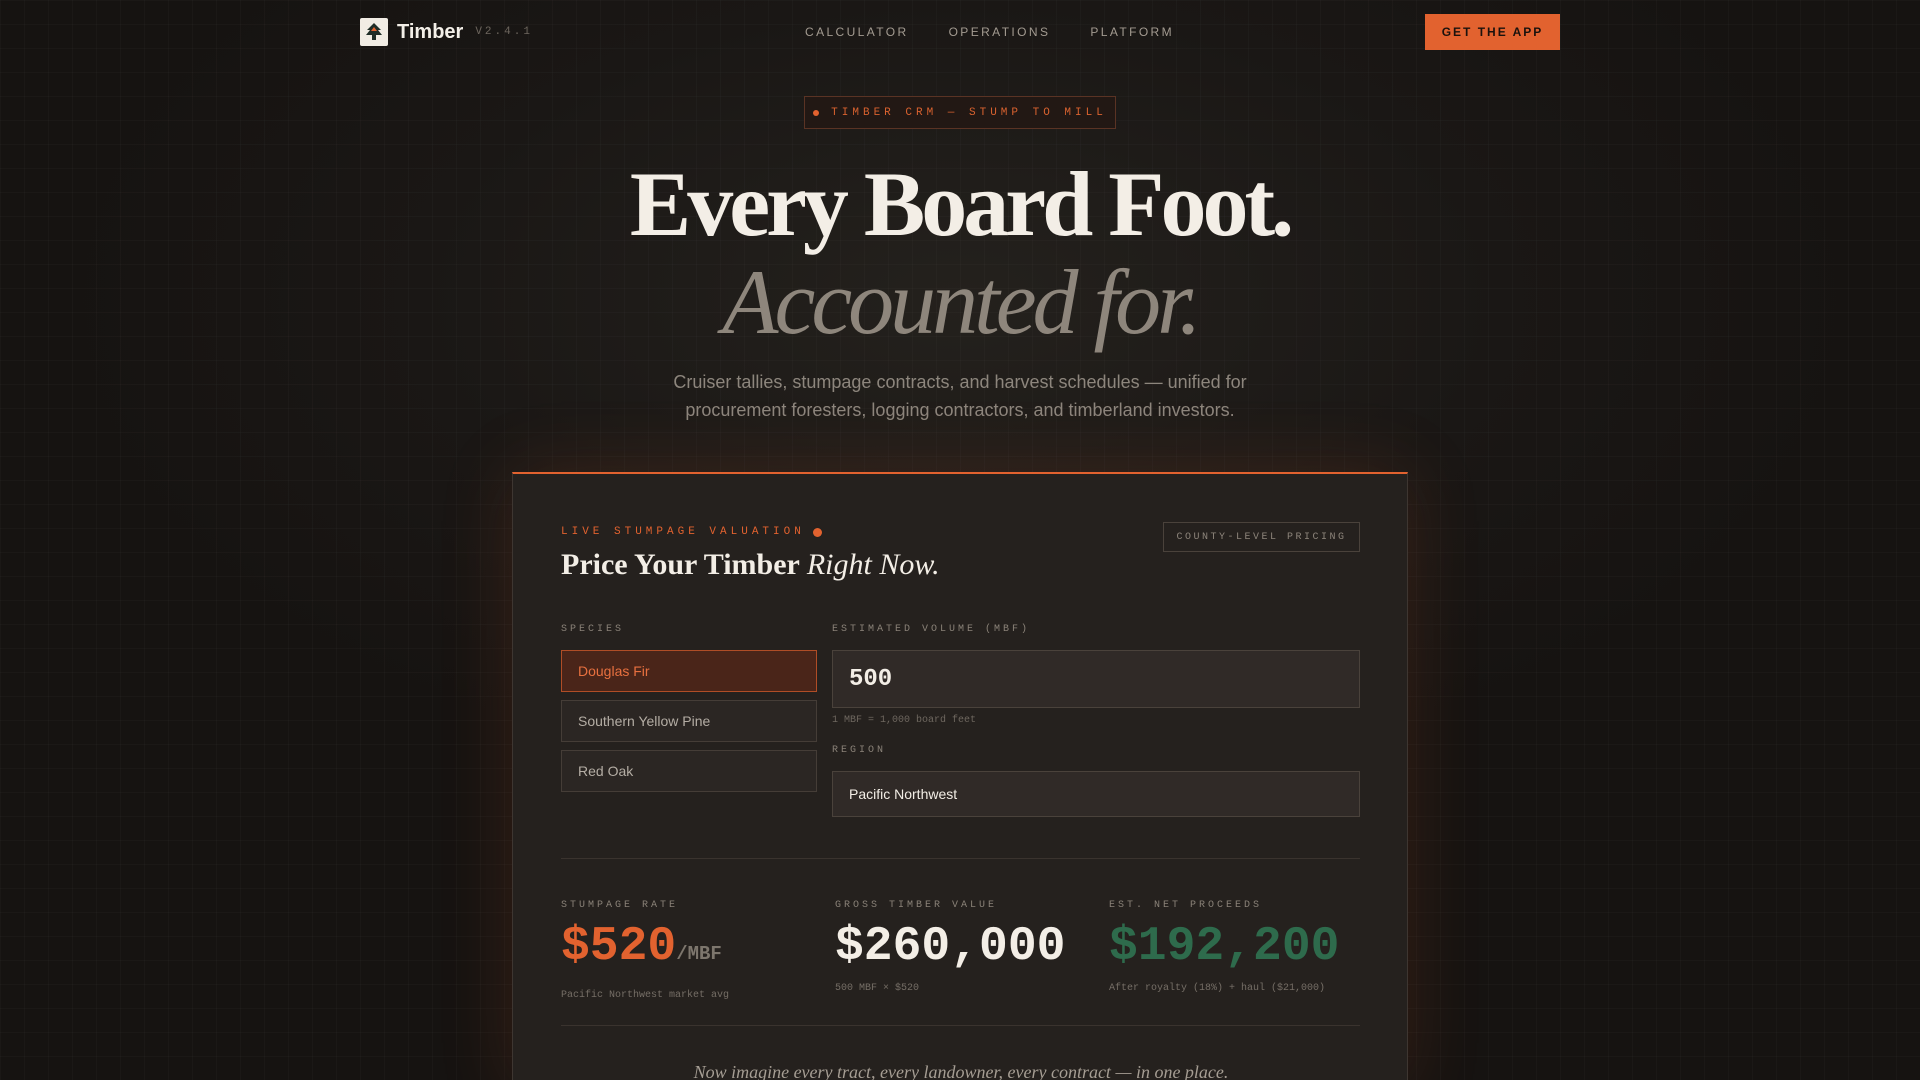 The width and height of the screenshot is (1920, 1080). Describe the element at coordinates (683, 532) in the screenshot. I see `card-kicker-label: LIVE STUMPAGE VALUATION` at that location.